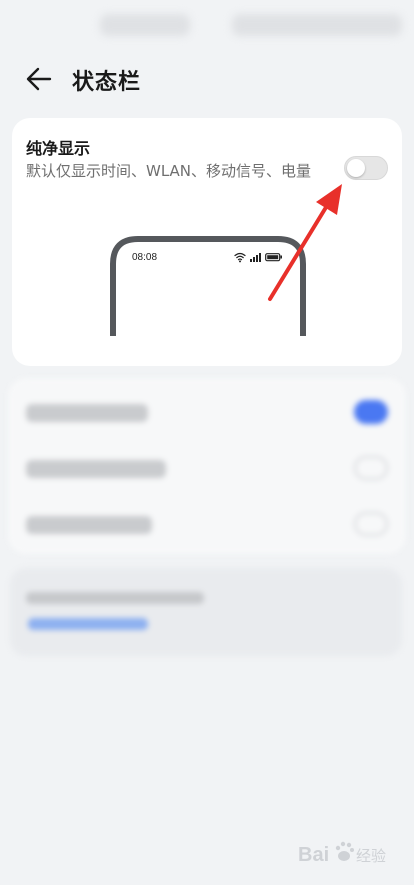 This screenshot has height=885, width=414. Describe the element at coordinates (207, 22) in the screenshot. I see `system-status-bar` at that location.